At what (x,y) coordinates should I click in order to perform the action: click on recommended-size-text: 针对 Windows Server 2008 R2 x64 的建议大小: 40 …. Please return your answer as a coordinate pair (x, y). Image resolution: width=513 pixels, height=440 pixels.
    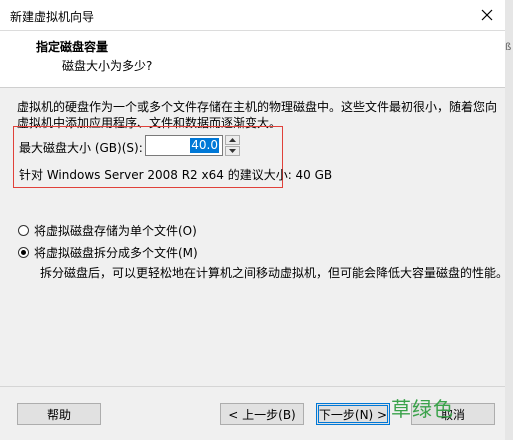
    Looking at the image, I should click on (176, 175).